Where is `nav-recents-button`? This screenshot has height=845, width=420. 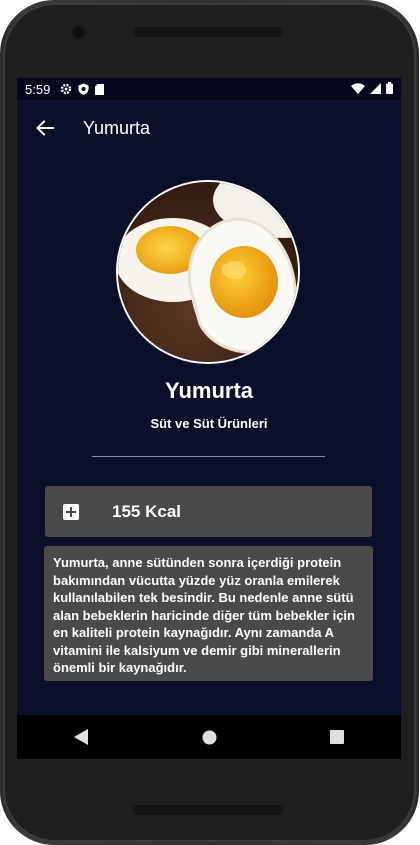 nav-recents-button is located at coordinates (337, 737).